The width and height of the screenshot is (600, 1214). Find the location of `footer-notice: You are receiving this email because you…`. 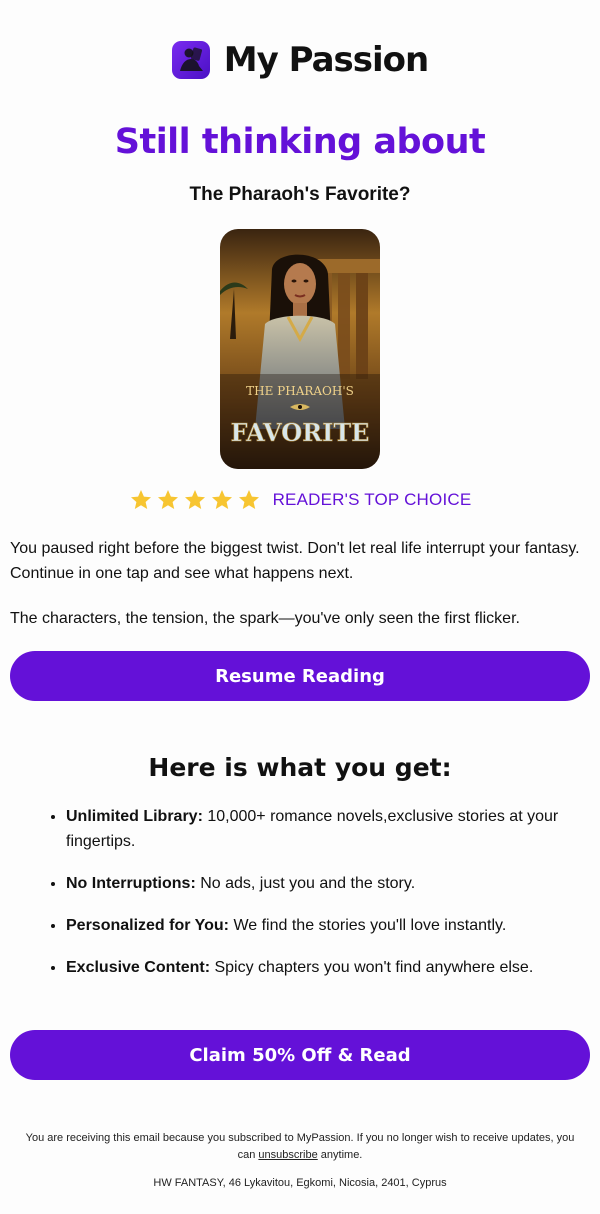

footer-notice: You are receiving this email because you… is located at coordinates (300, 1147).